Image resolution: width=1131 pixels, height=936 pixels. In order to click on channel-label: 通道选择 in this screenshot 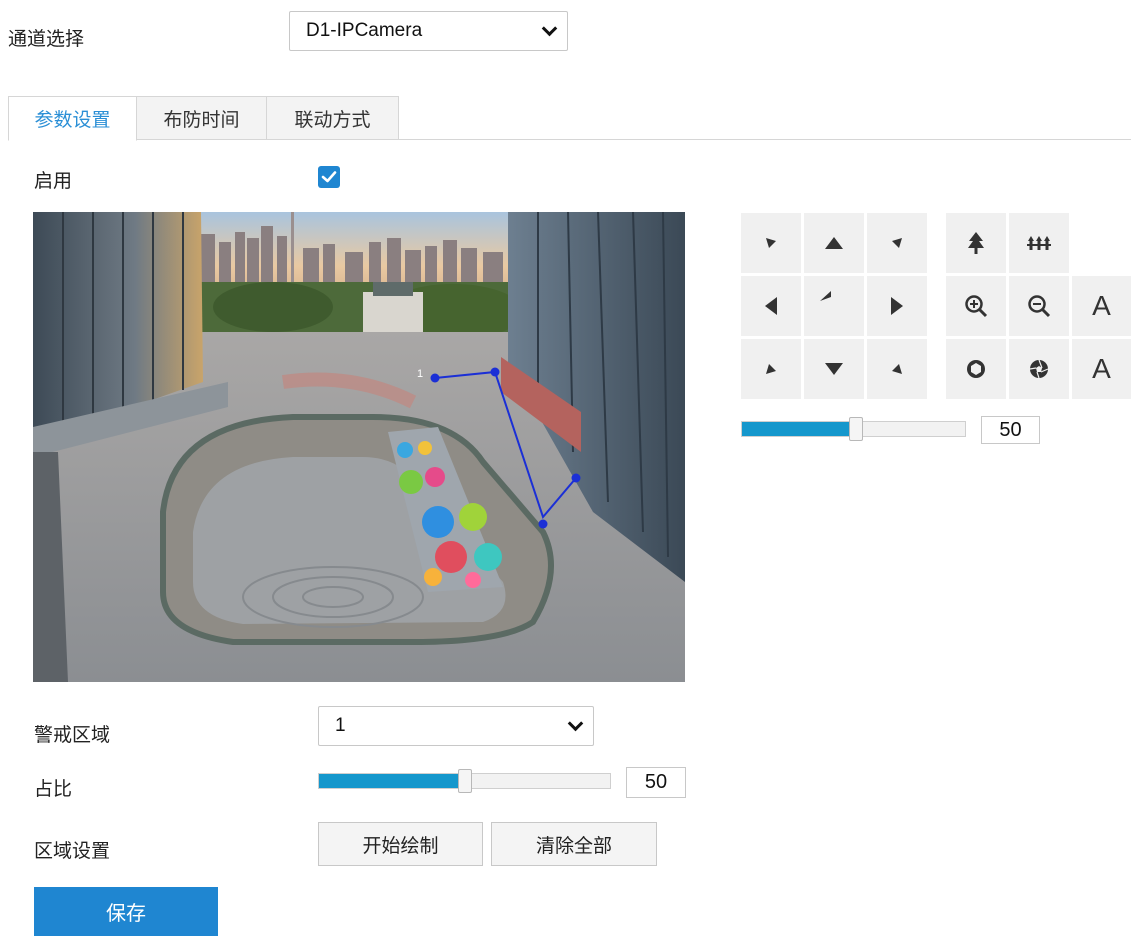, I will do `click(46, 39)`.